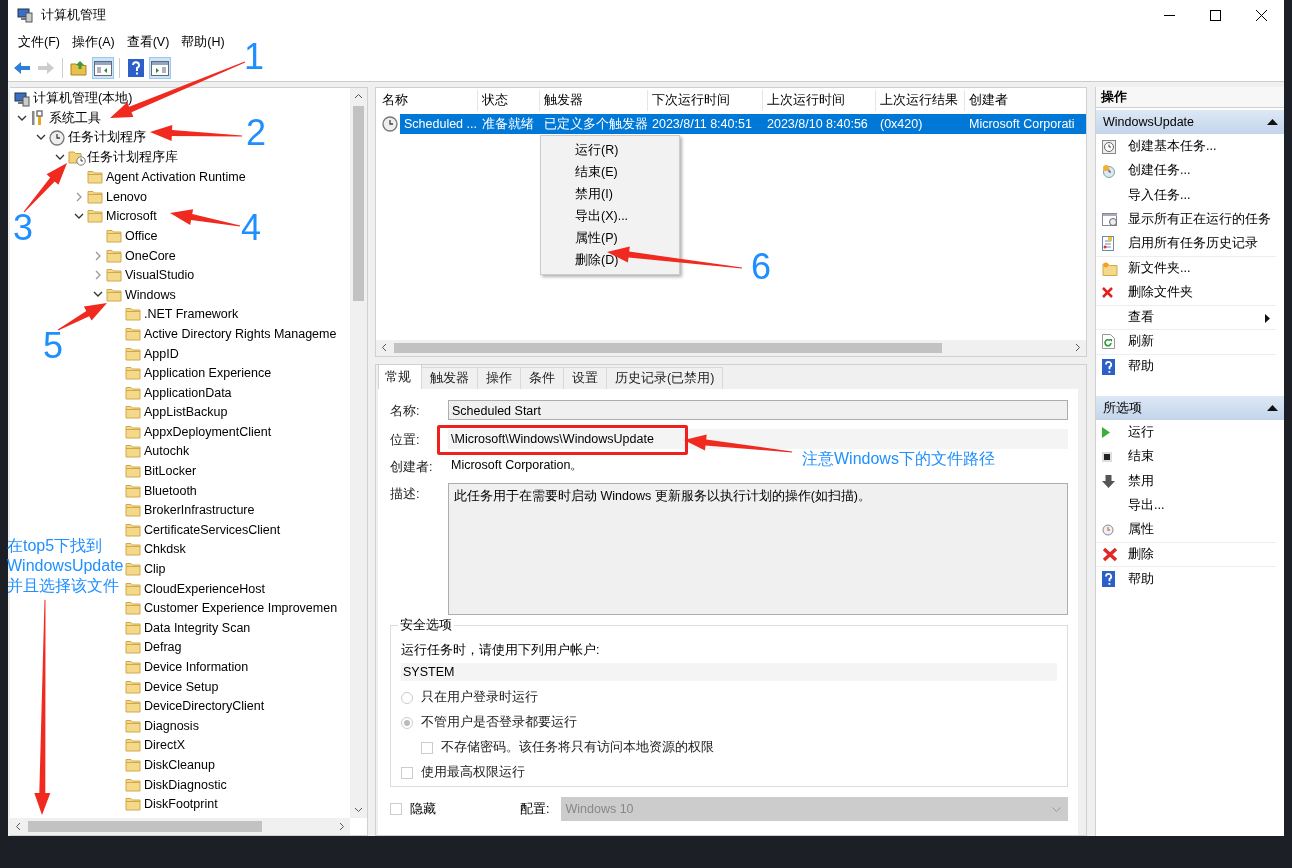  Describe the element at coordinates (161, 353) in the screenshot. I see `tree-item: AppID` at that location.